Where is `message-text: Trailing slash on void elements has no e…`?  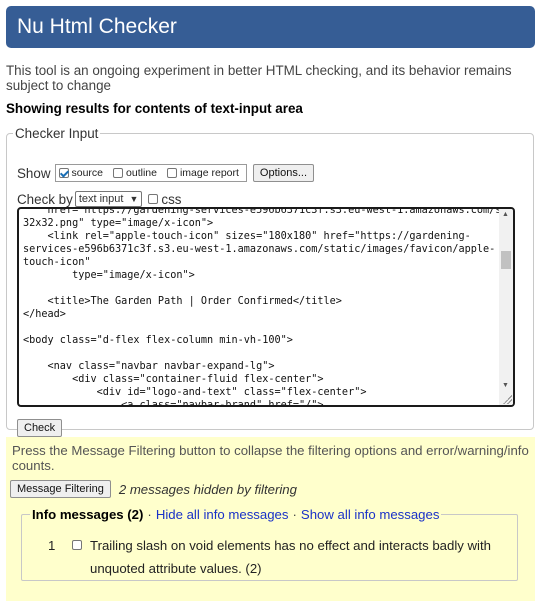
message-text: Trailing slash on void elements has no e… is located at coordinates (290, 557).